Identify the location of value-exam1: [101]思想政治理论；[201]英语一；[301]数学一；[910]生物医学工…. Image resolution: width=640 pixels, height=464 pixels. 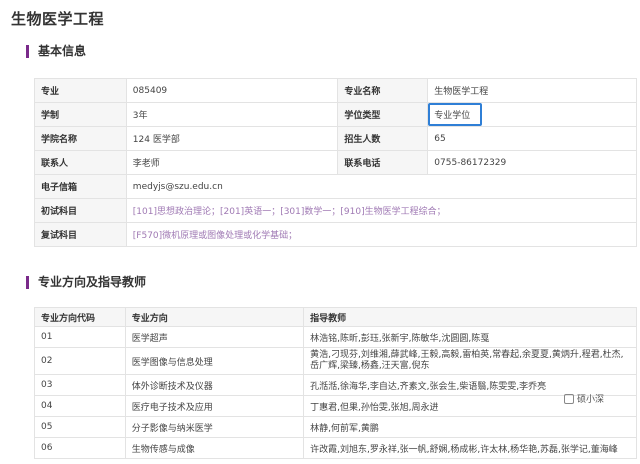
(381, 210).